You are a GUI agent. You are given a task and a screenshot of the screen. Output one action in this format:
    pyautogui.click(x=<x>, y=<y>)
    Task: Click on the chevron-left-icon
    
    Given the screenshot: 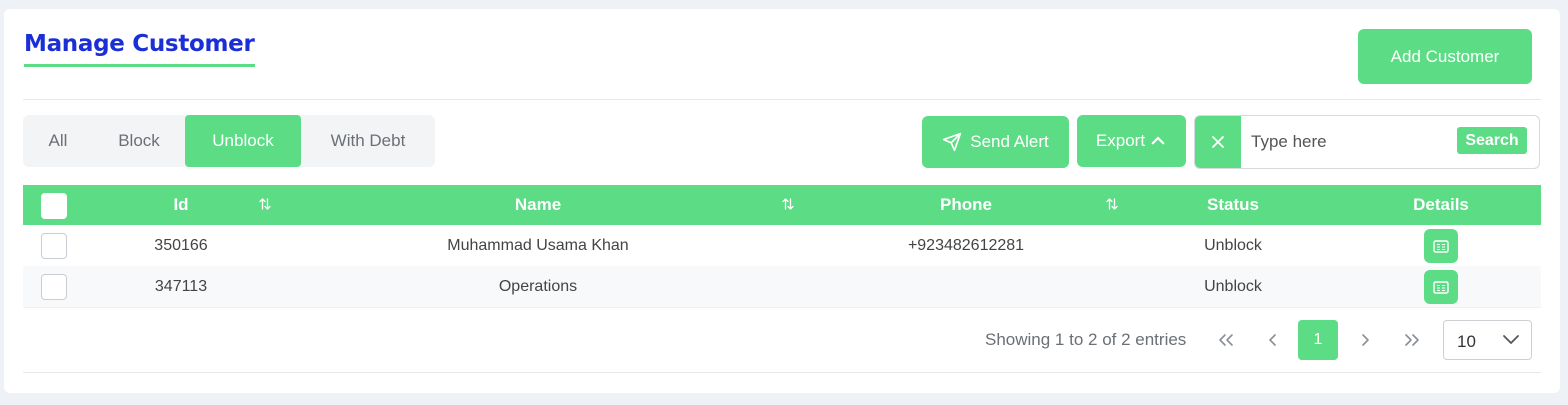 What is the action you would take?
    pyautogui.click(x=1273, y=340)
    